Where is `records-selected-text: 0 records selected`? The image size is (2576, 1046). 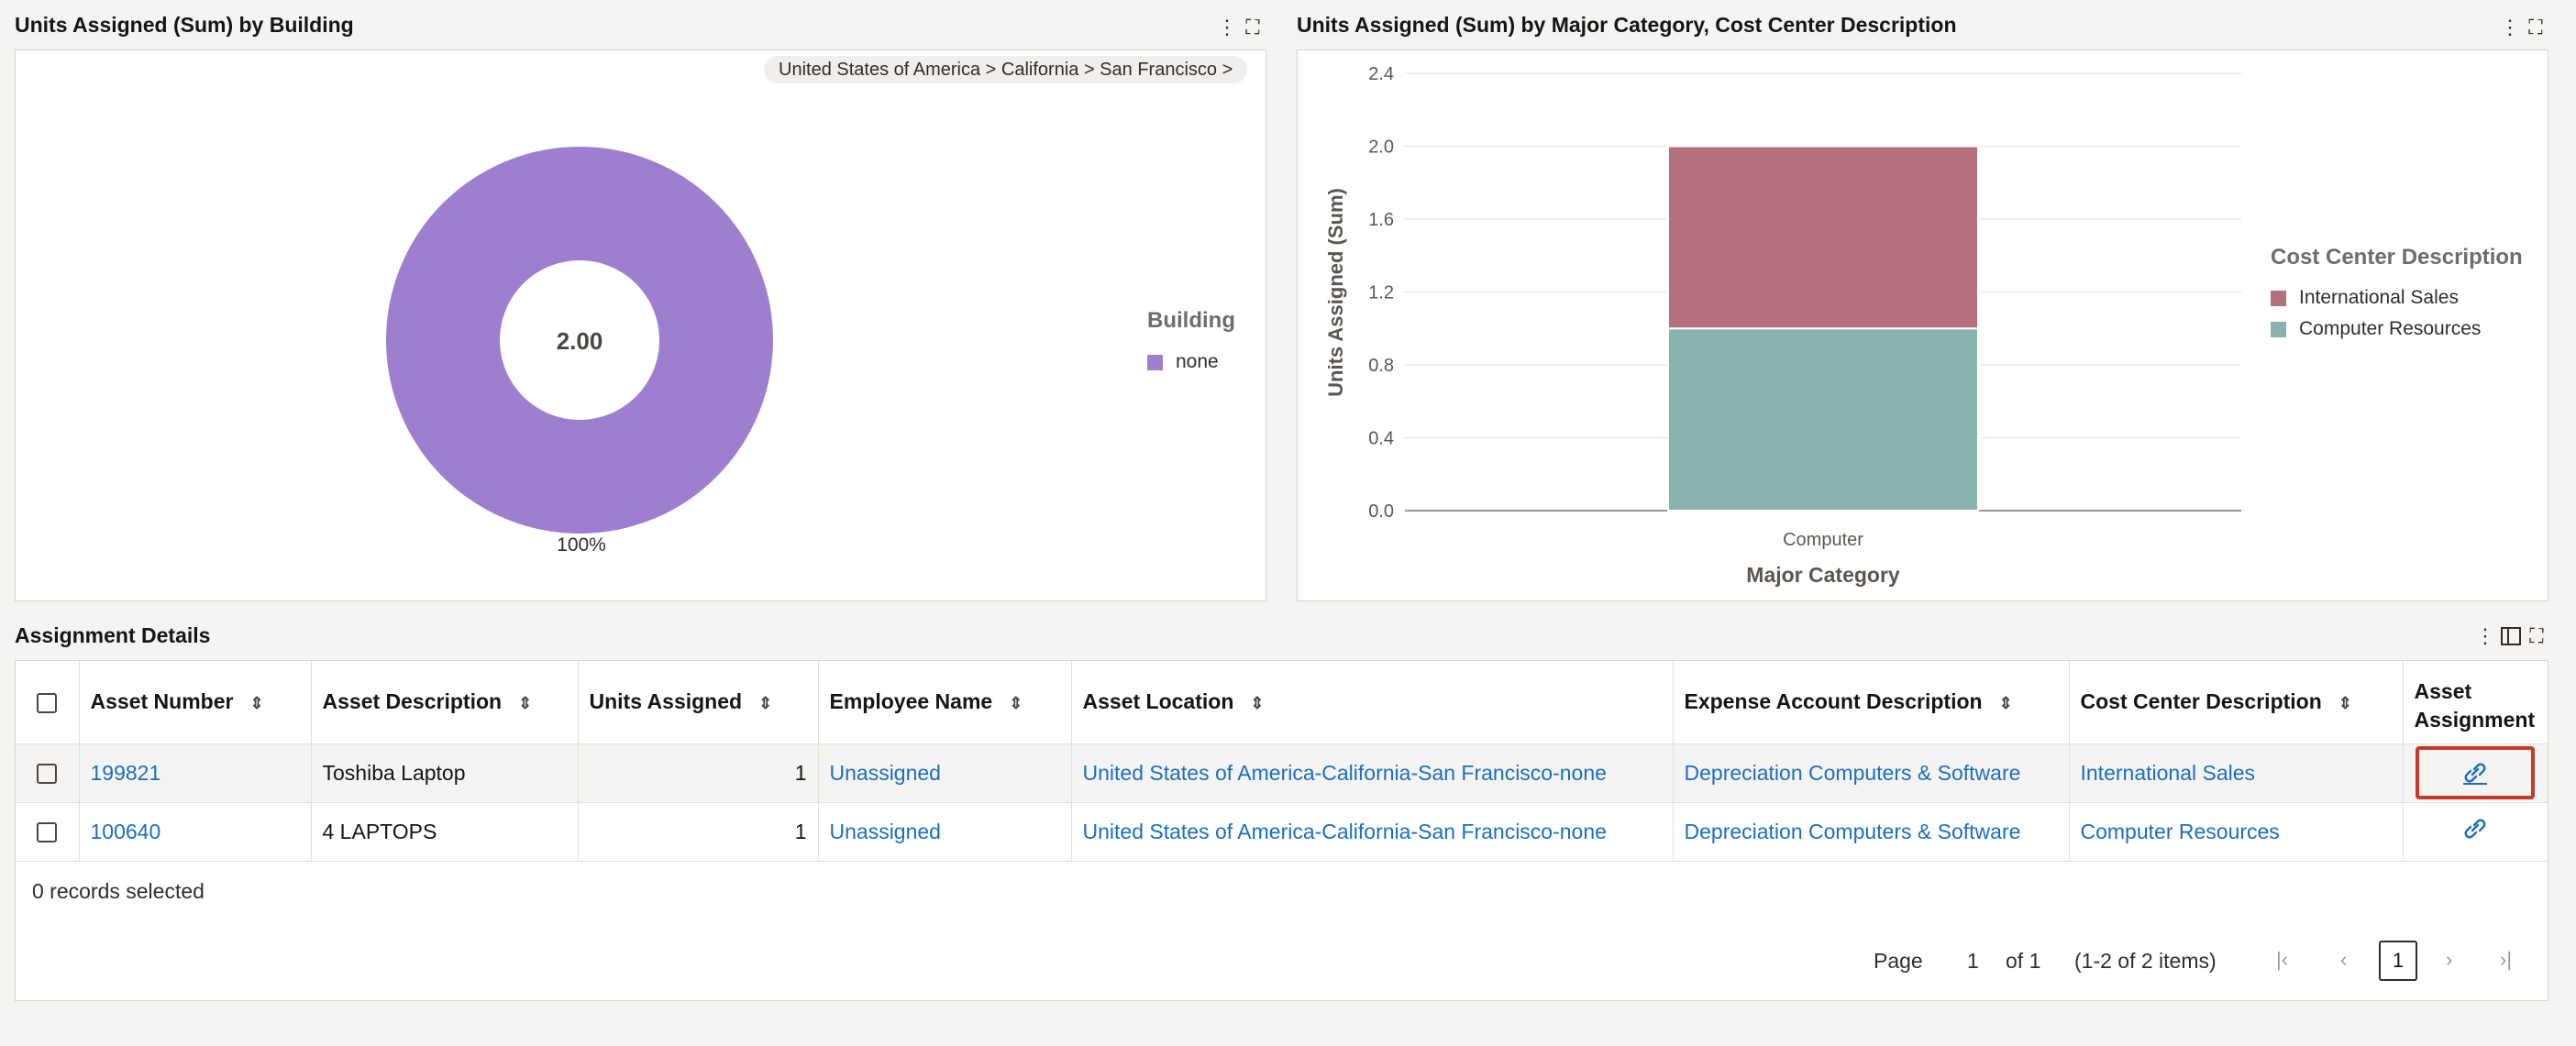
records-selected-text: 0 records selected is located at coordinates (118, 891).